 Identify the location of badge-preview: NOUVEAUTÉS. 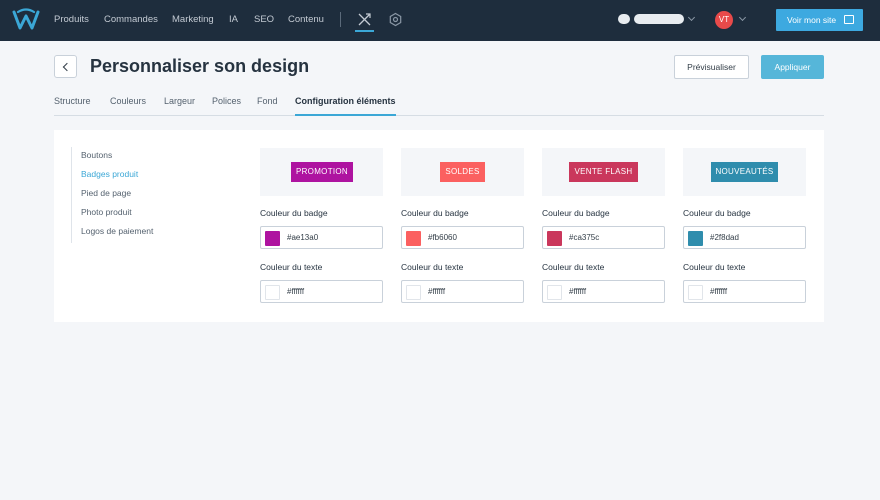
(744, 172).